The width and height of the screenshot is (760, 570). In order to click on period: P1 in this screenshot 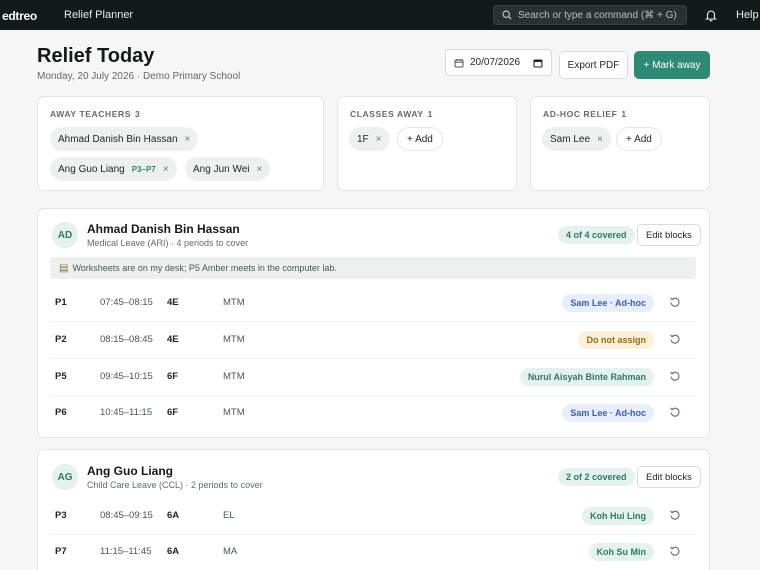, I will do `click(61, 302)`.